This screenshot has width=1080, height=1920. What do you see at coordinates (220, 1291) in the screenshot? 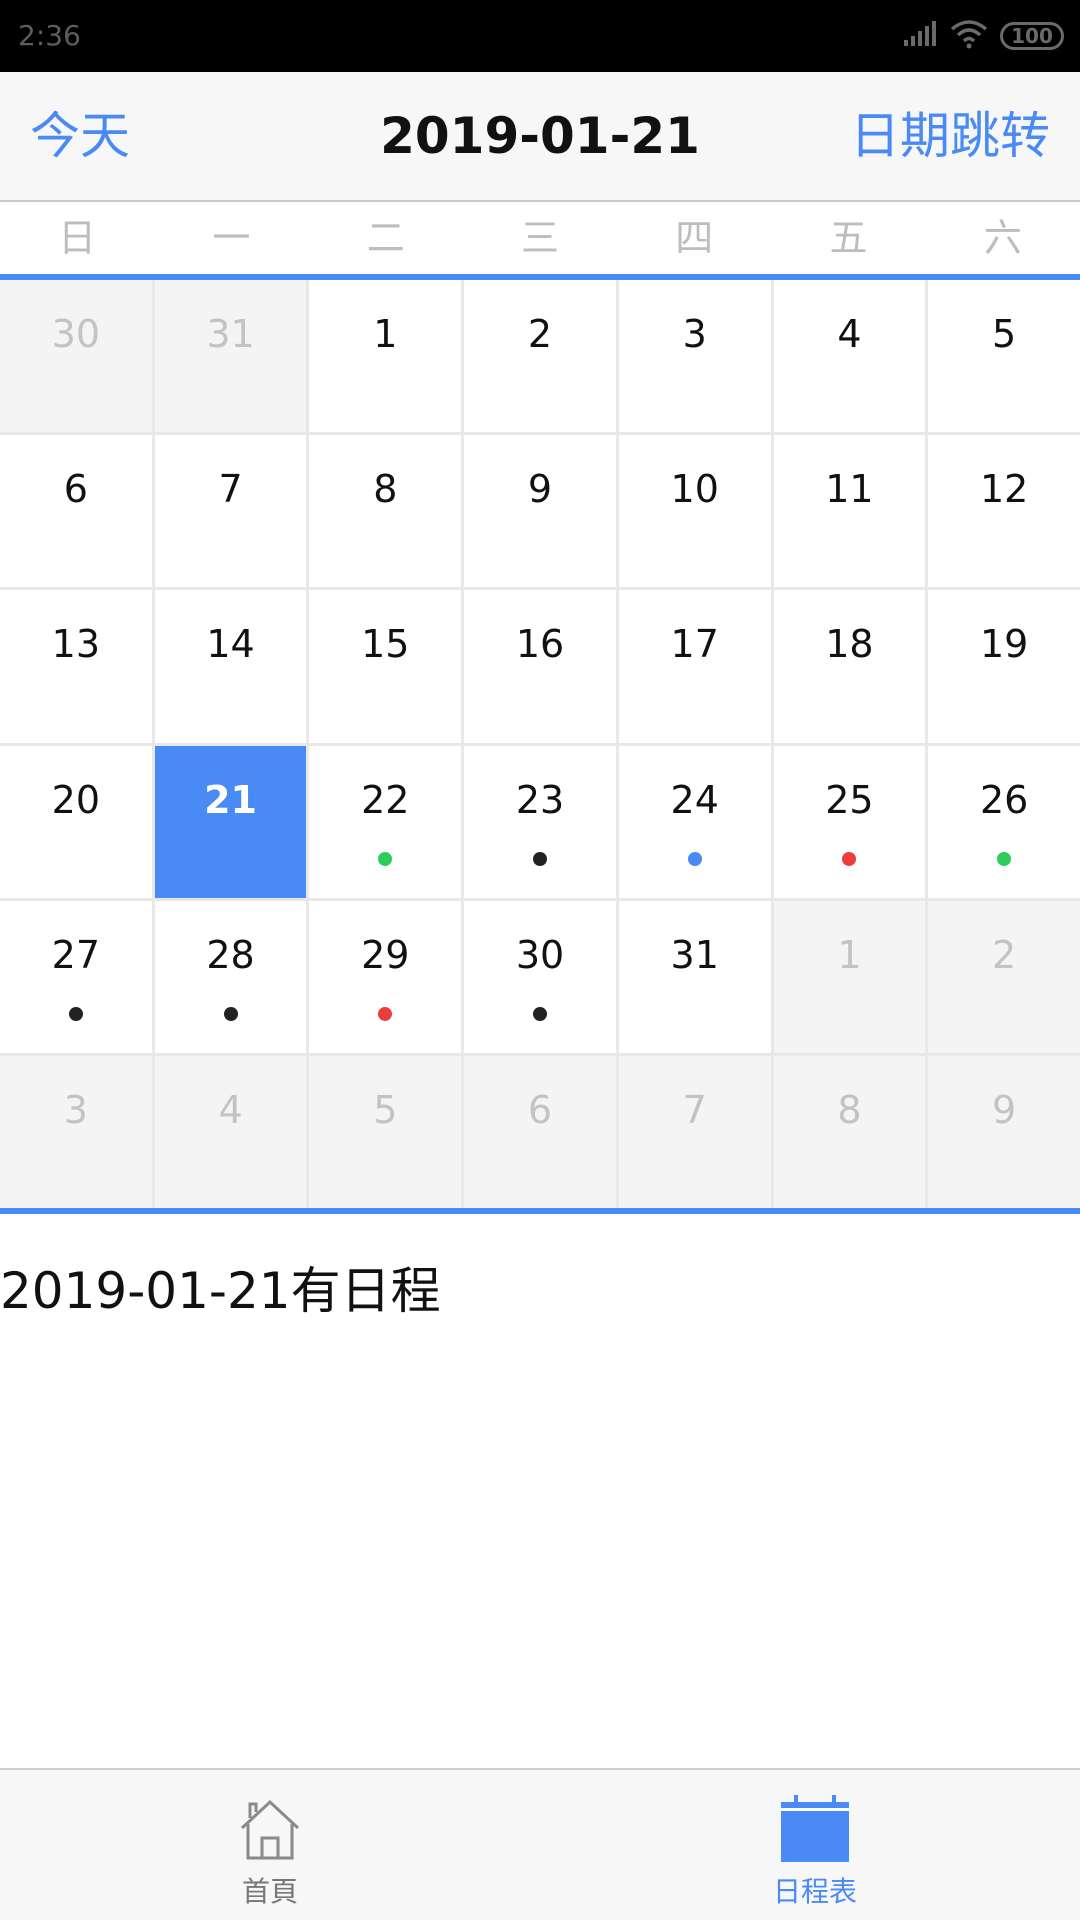
I see `schedule-summary: 2019-01-21有日程` at bounding box center [220, 1291].